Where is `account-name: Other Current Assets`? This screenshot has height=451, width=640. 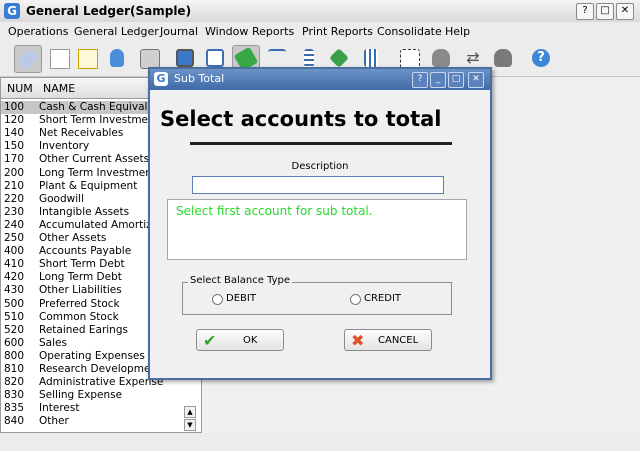 account-name: Other Current Assets is located at coordinates (94, 159).